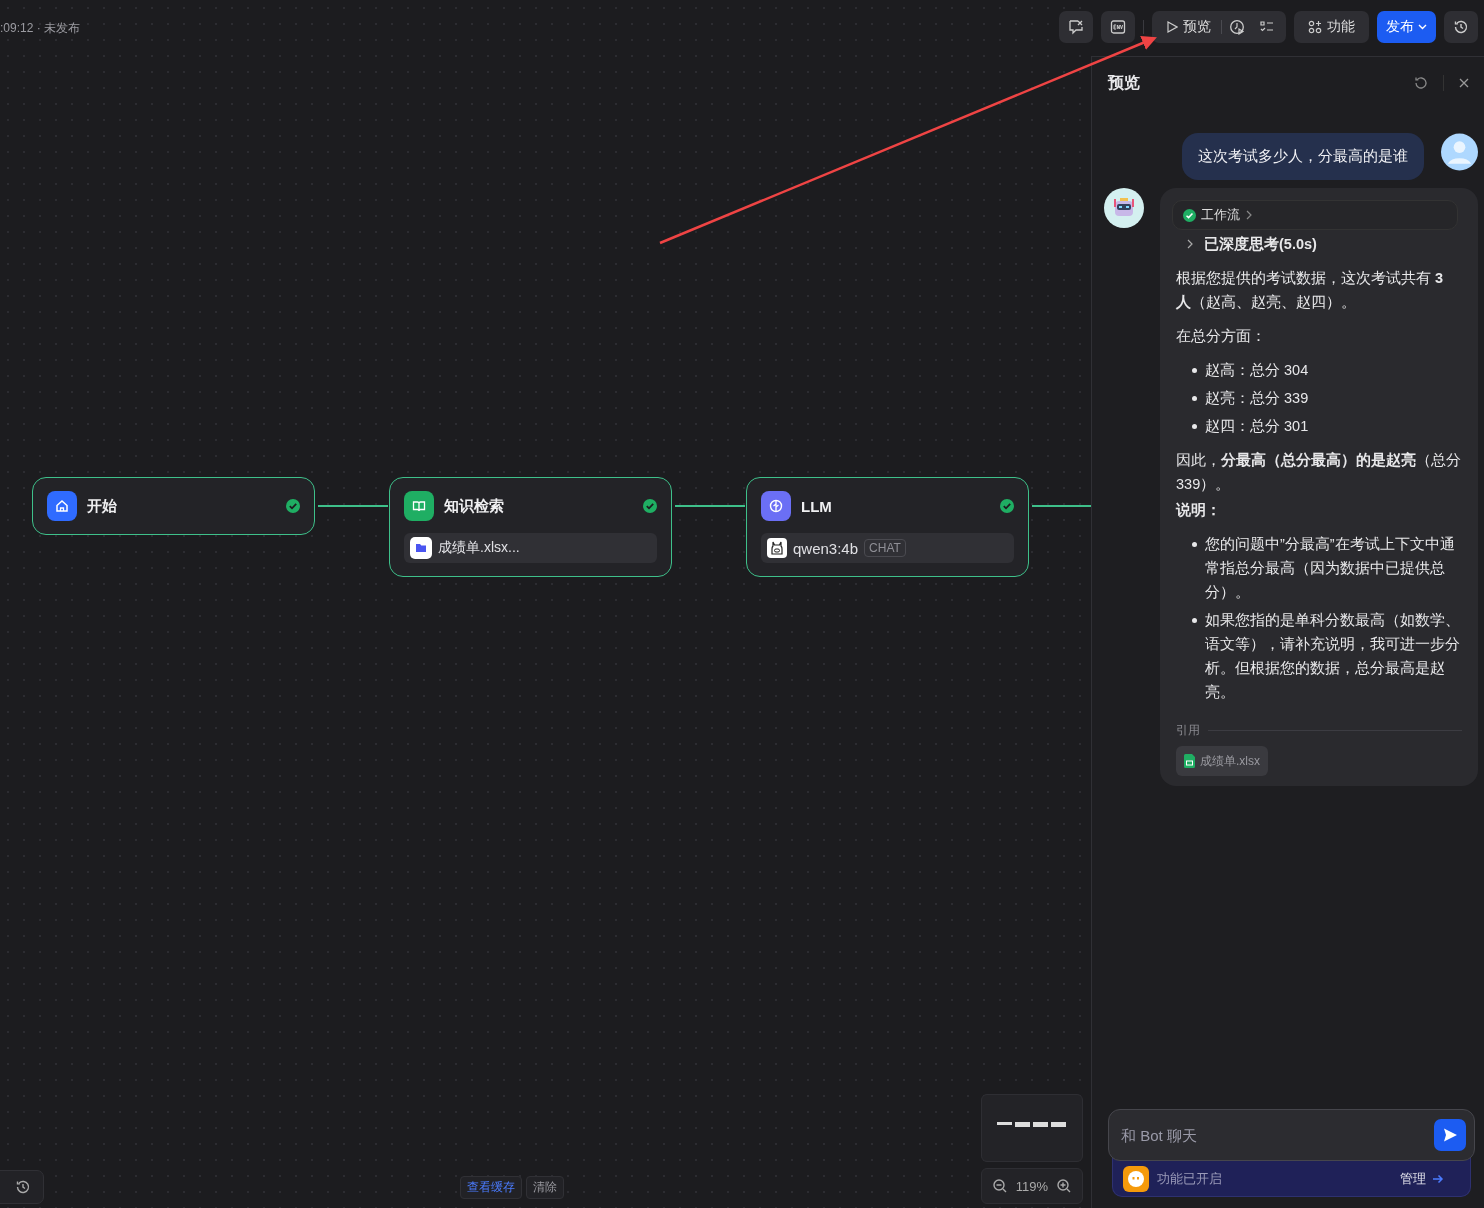  I want to click on comment-icon, so click(1076, 27).